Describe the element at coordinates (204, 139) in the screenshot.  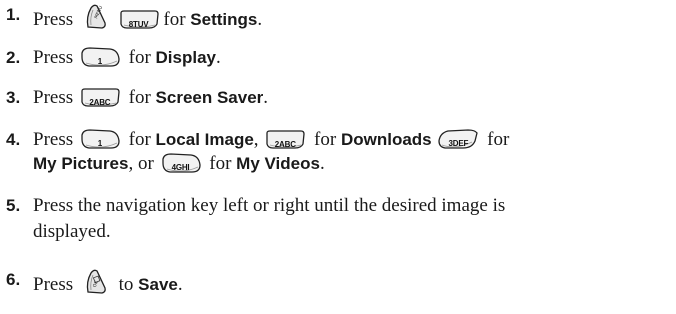
I see `menu-target: Local Image` at that location.